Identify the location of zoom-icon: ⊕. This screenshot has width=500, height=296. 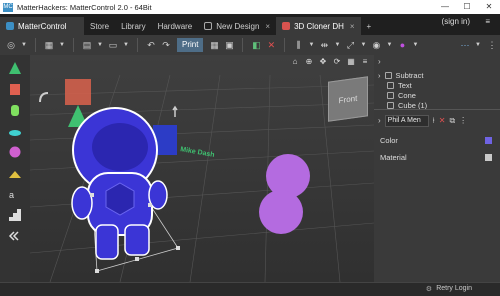
(309, 62).